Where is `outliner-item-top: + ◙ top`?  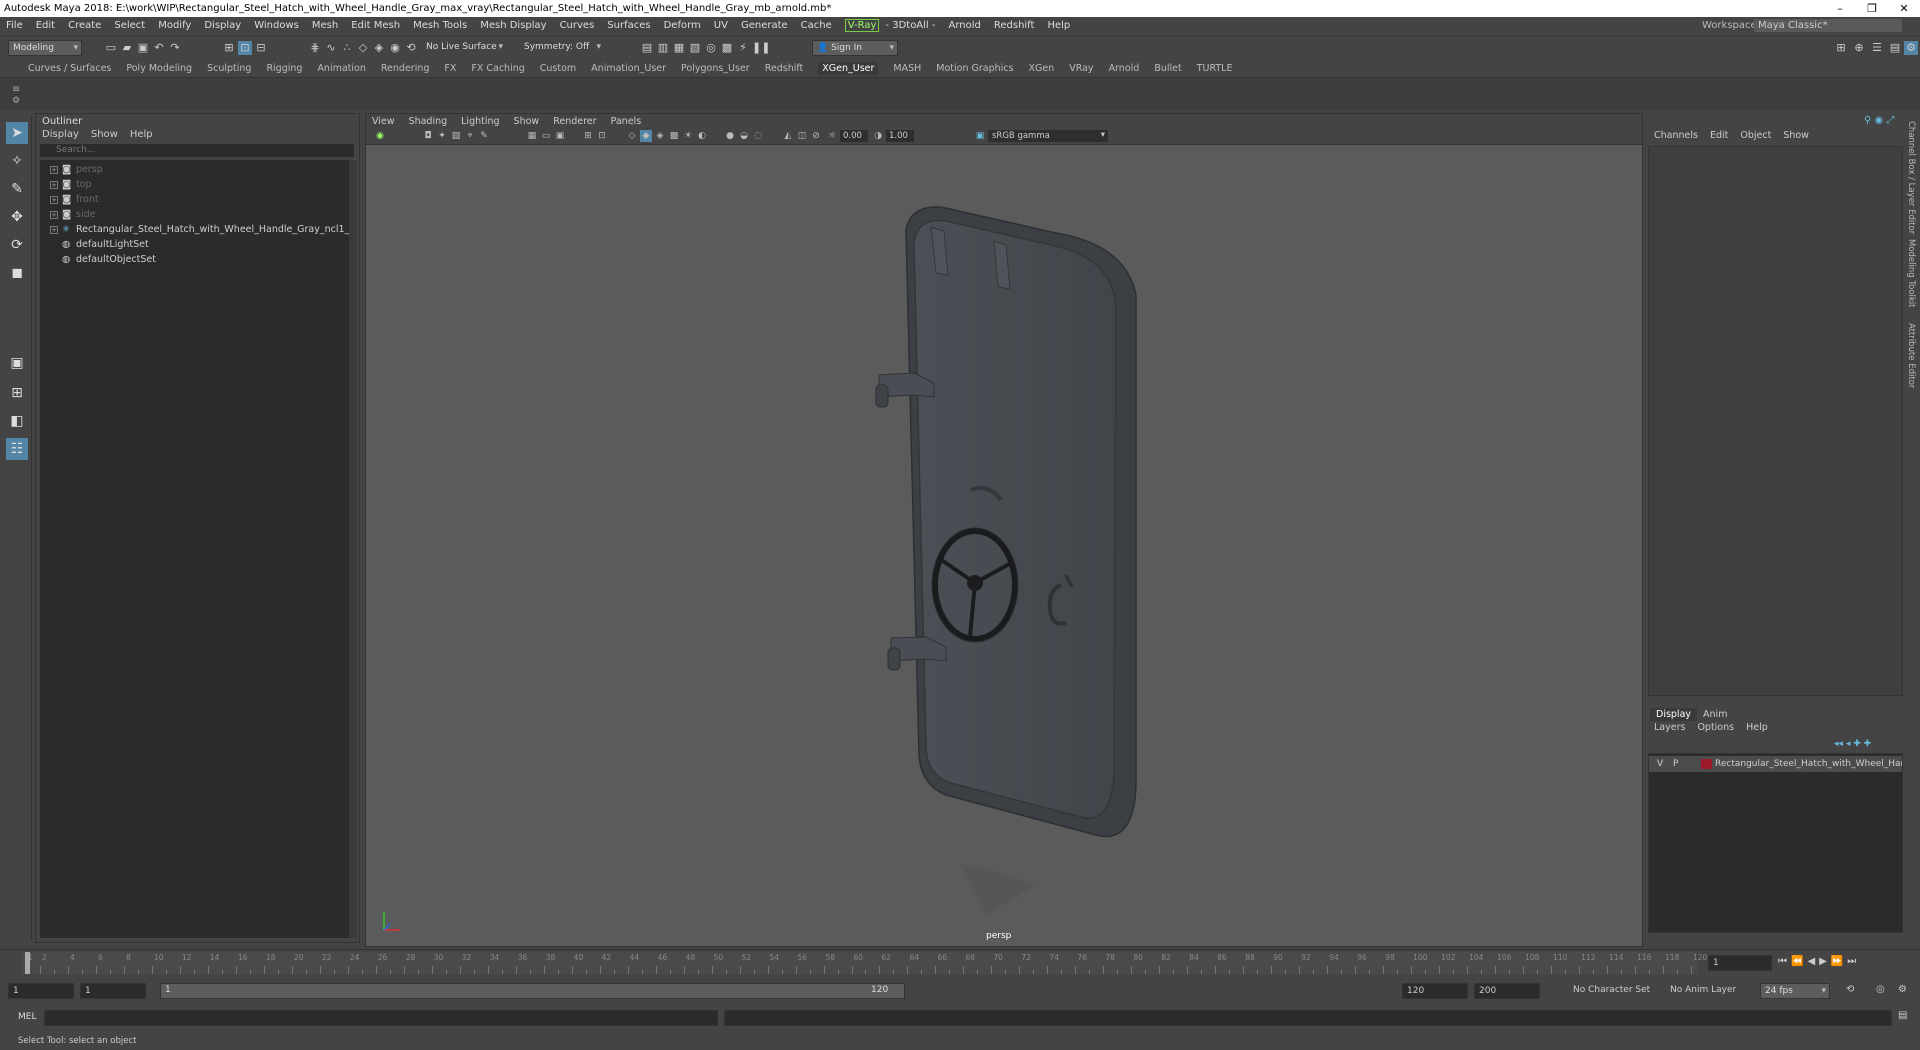
outliner-item-top: + ◙ top is located at coordinates (66, 184).